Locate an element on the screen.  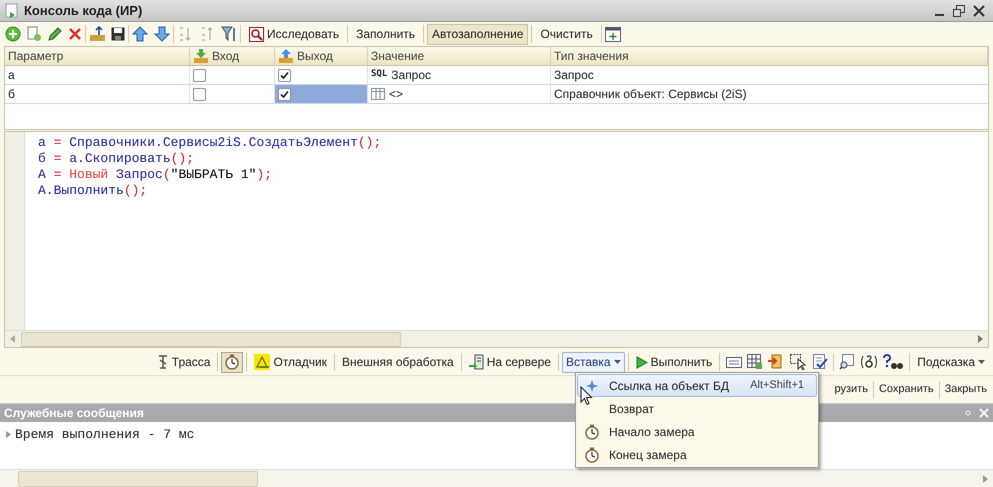
toolbar-button: Очистить is located at coordinates (566, 34).